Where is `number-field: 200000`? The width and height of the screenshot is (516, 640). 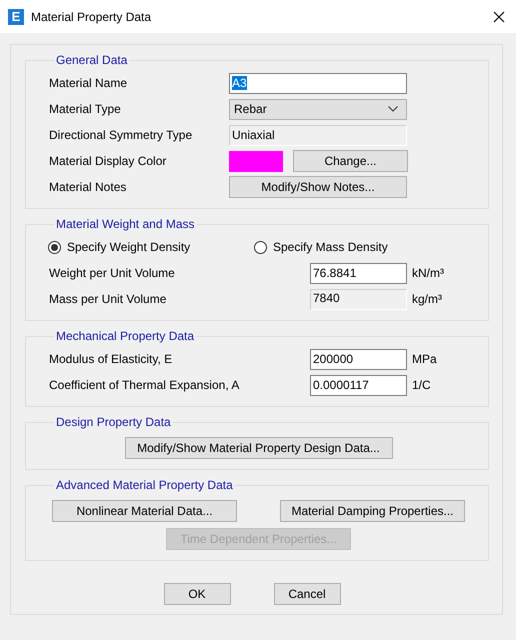 number-field: 200000 is located at coordinates (358, 359).